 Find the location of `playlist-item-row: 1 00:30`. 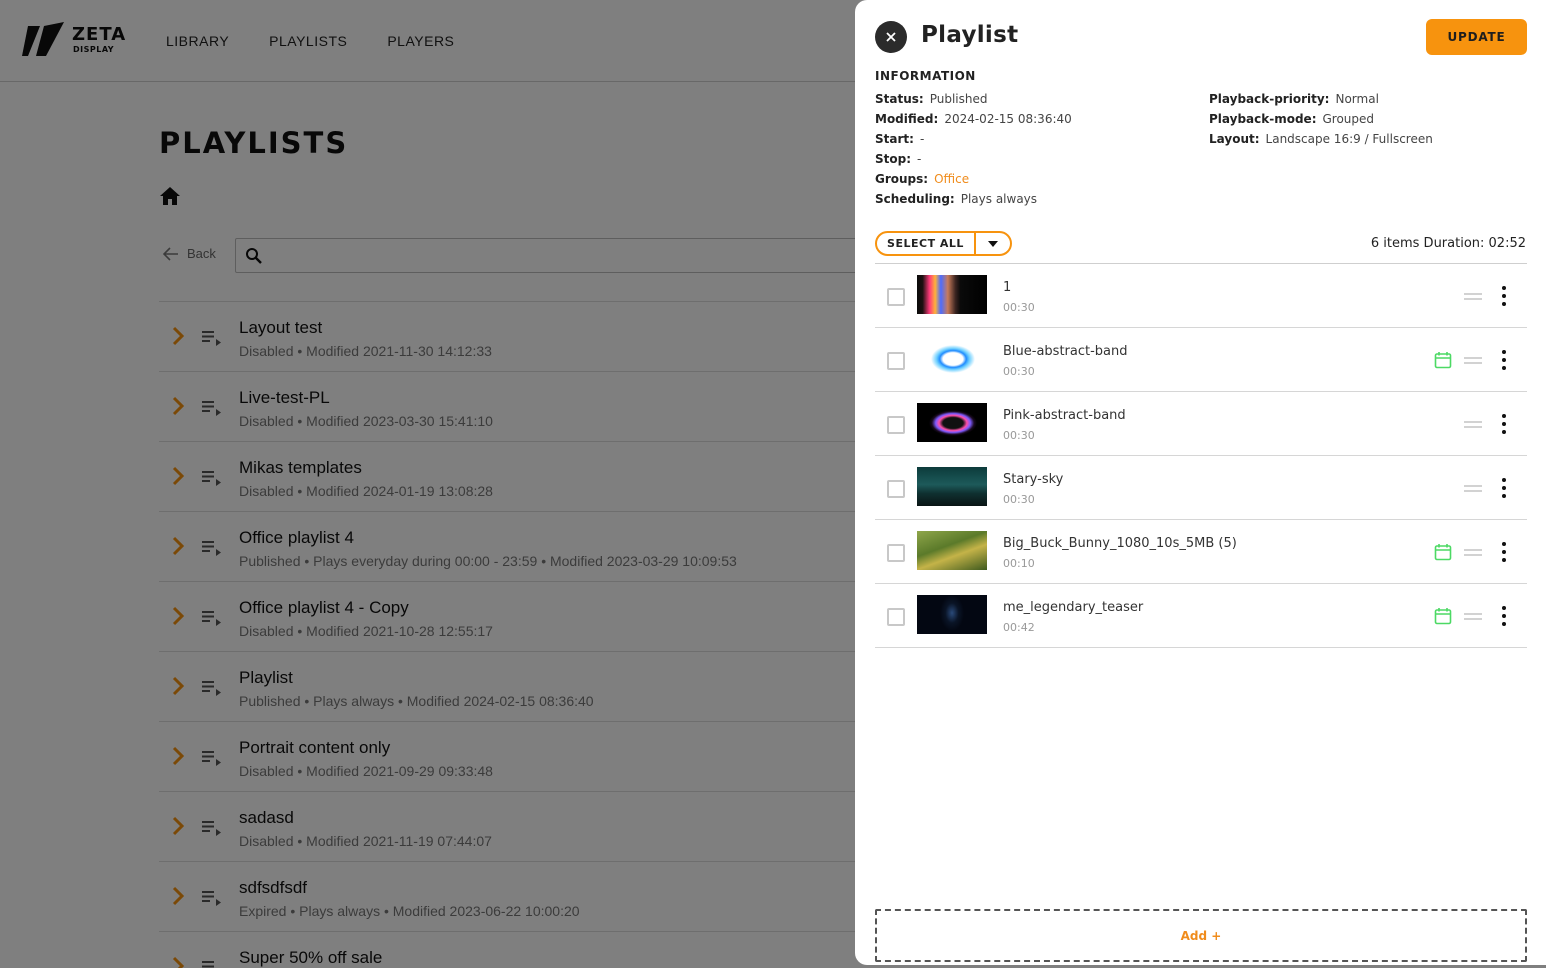

playlist-item-row: 1 00:30 is located at coordinates (1201, 296).